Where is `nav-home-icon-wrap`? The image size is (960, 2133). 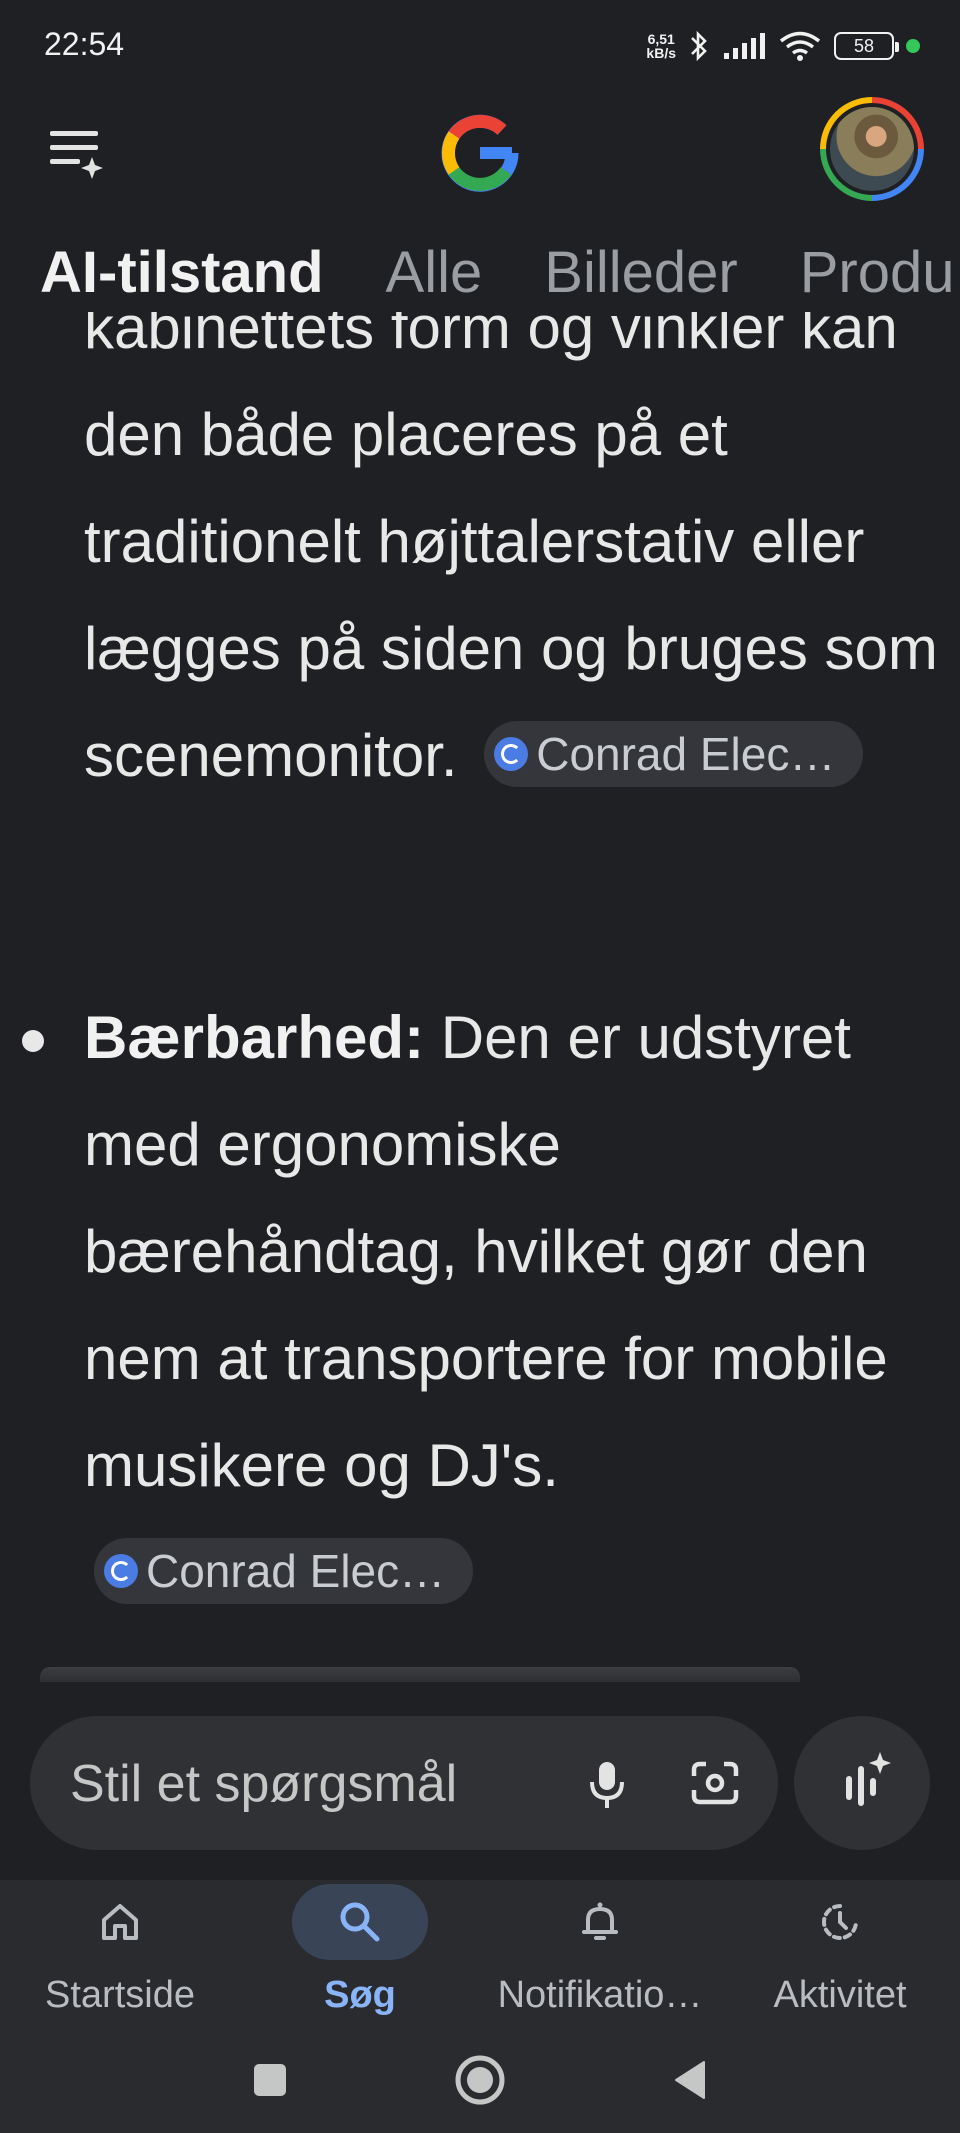 nav-home-icon-wrap is located at coordinates (120, 1922).